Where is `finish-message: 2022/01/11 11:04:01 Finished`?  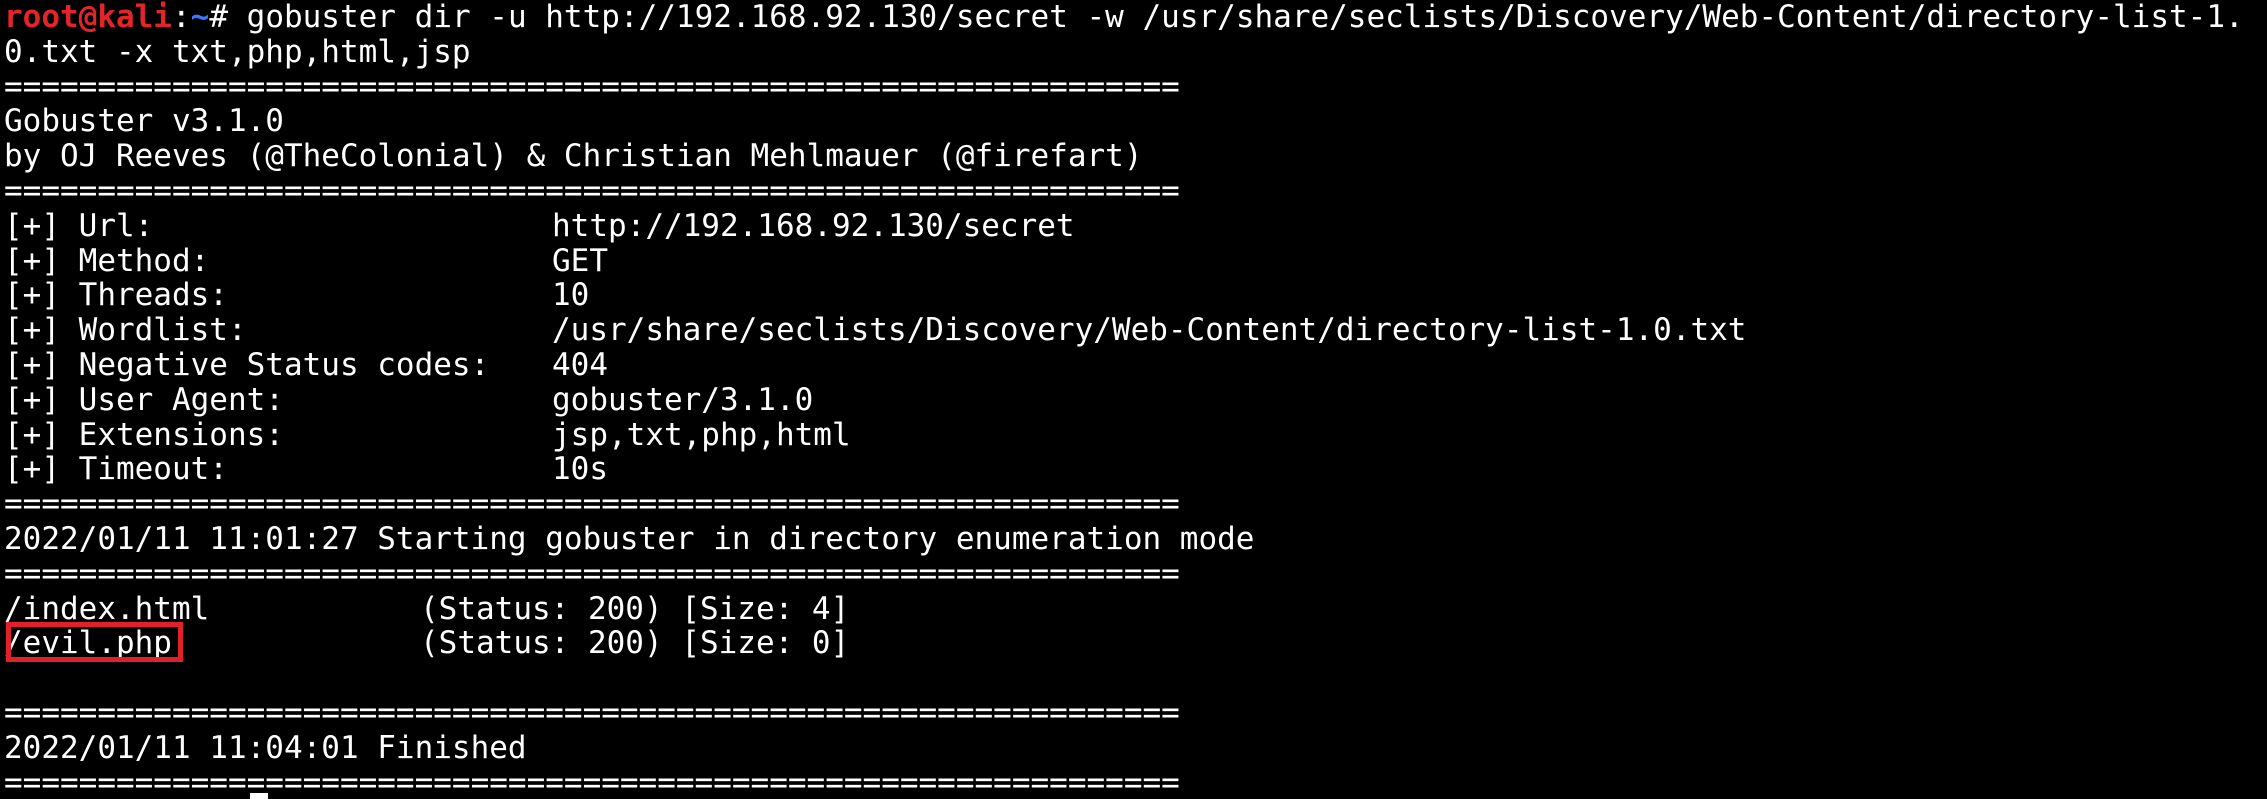 finish-message: 2022/01/11 11:04:01 Finished is located at coordinates (265, 747).